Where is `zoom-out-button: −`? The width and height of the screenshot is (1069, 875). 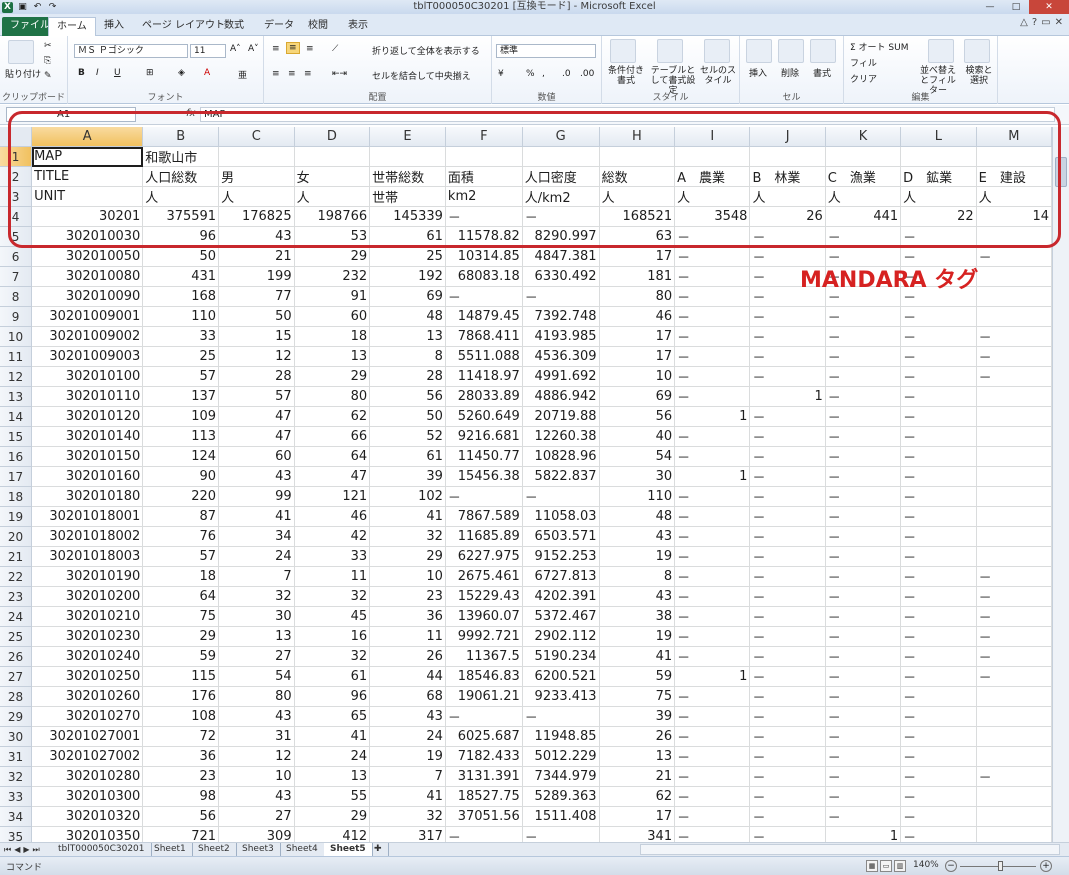 zoom-out-button: − is located at coordinates (951, 866).